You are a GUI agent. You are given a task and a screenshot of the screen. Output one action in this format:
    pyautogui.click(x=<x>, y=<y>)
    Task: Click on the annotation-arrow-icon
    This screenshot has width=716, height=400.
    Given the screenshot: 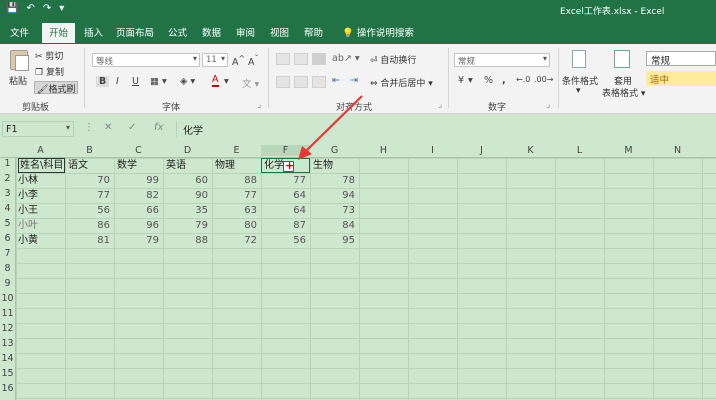 What is the action you would take?
    pyautogui.click(x=330, y=127)
    